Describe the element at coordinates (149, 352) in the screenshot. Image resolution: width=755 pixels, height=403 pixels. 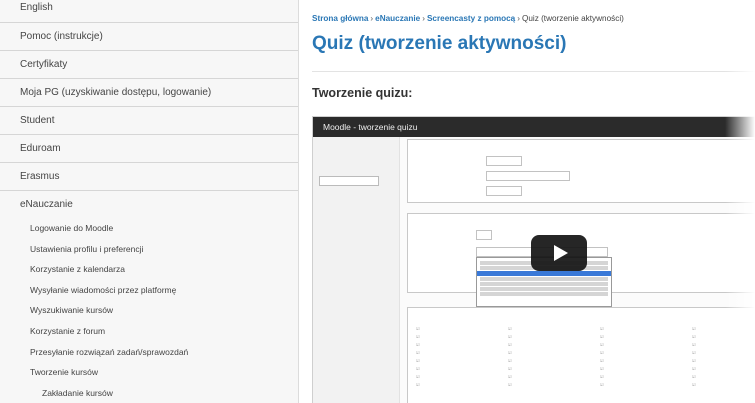
I see `sidebar-subitem-przesylanie: Przesyłanie rozwiązań zadań/sprawozdań` at that location.